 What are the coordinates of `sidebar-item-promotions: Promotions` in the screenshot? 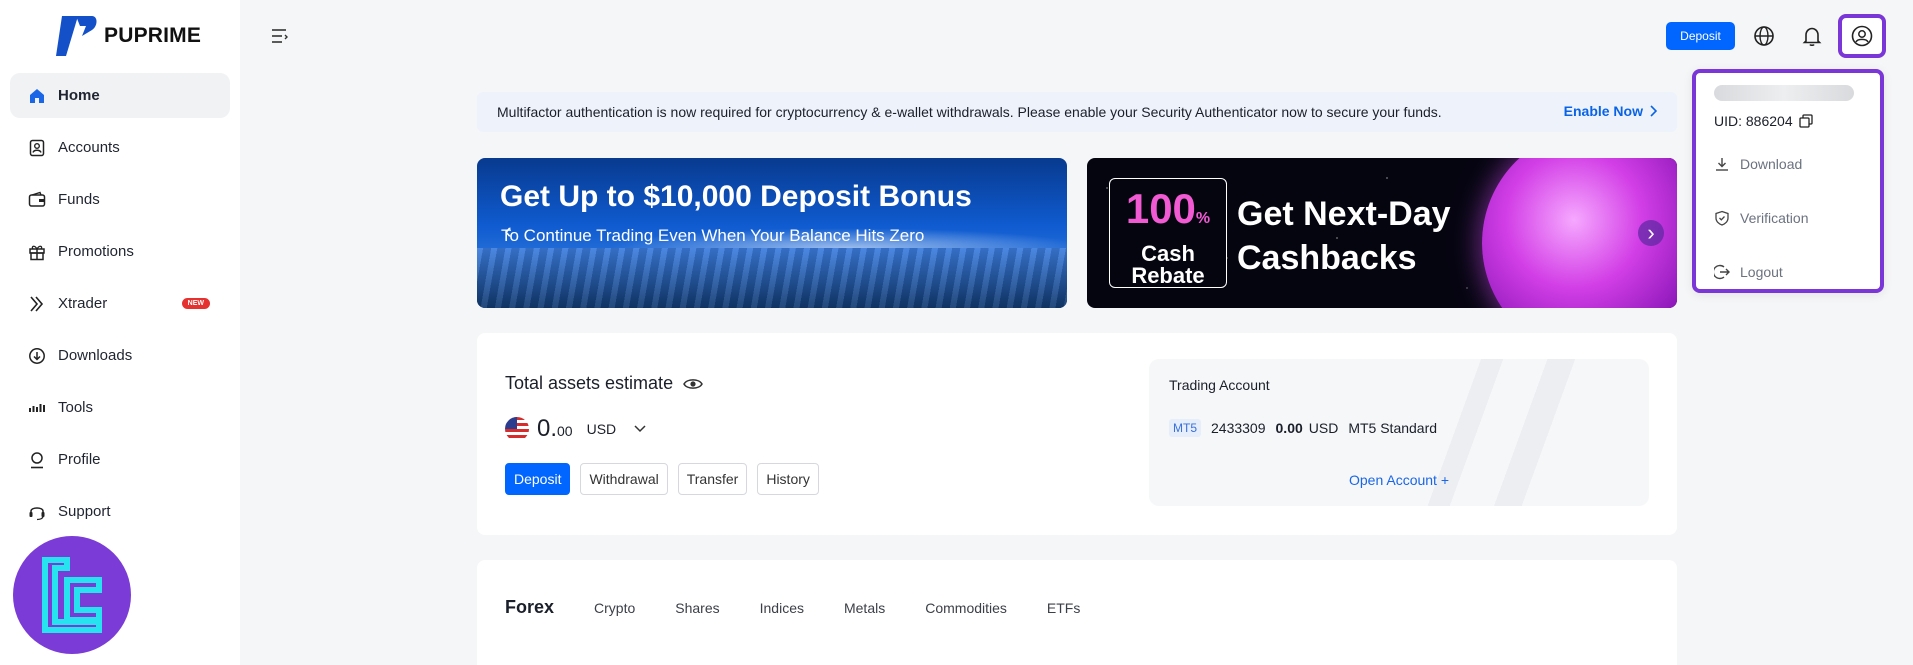 It's located at (120, 251).